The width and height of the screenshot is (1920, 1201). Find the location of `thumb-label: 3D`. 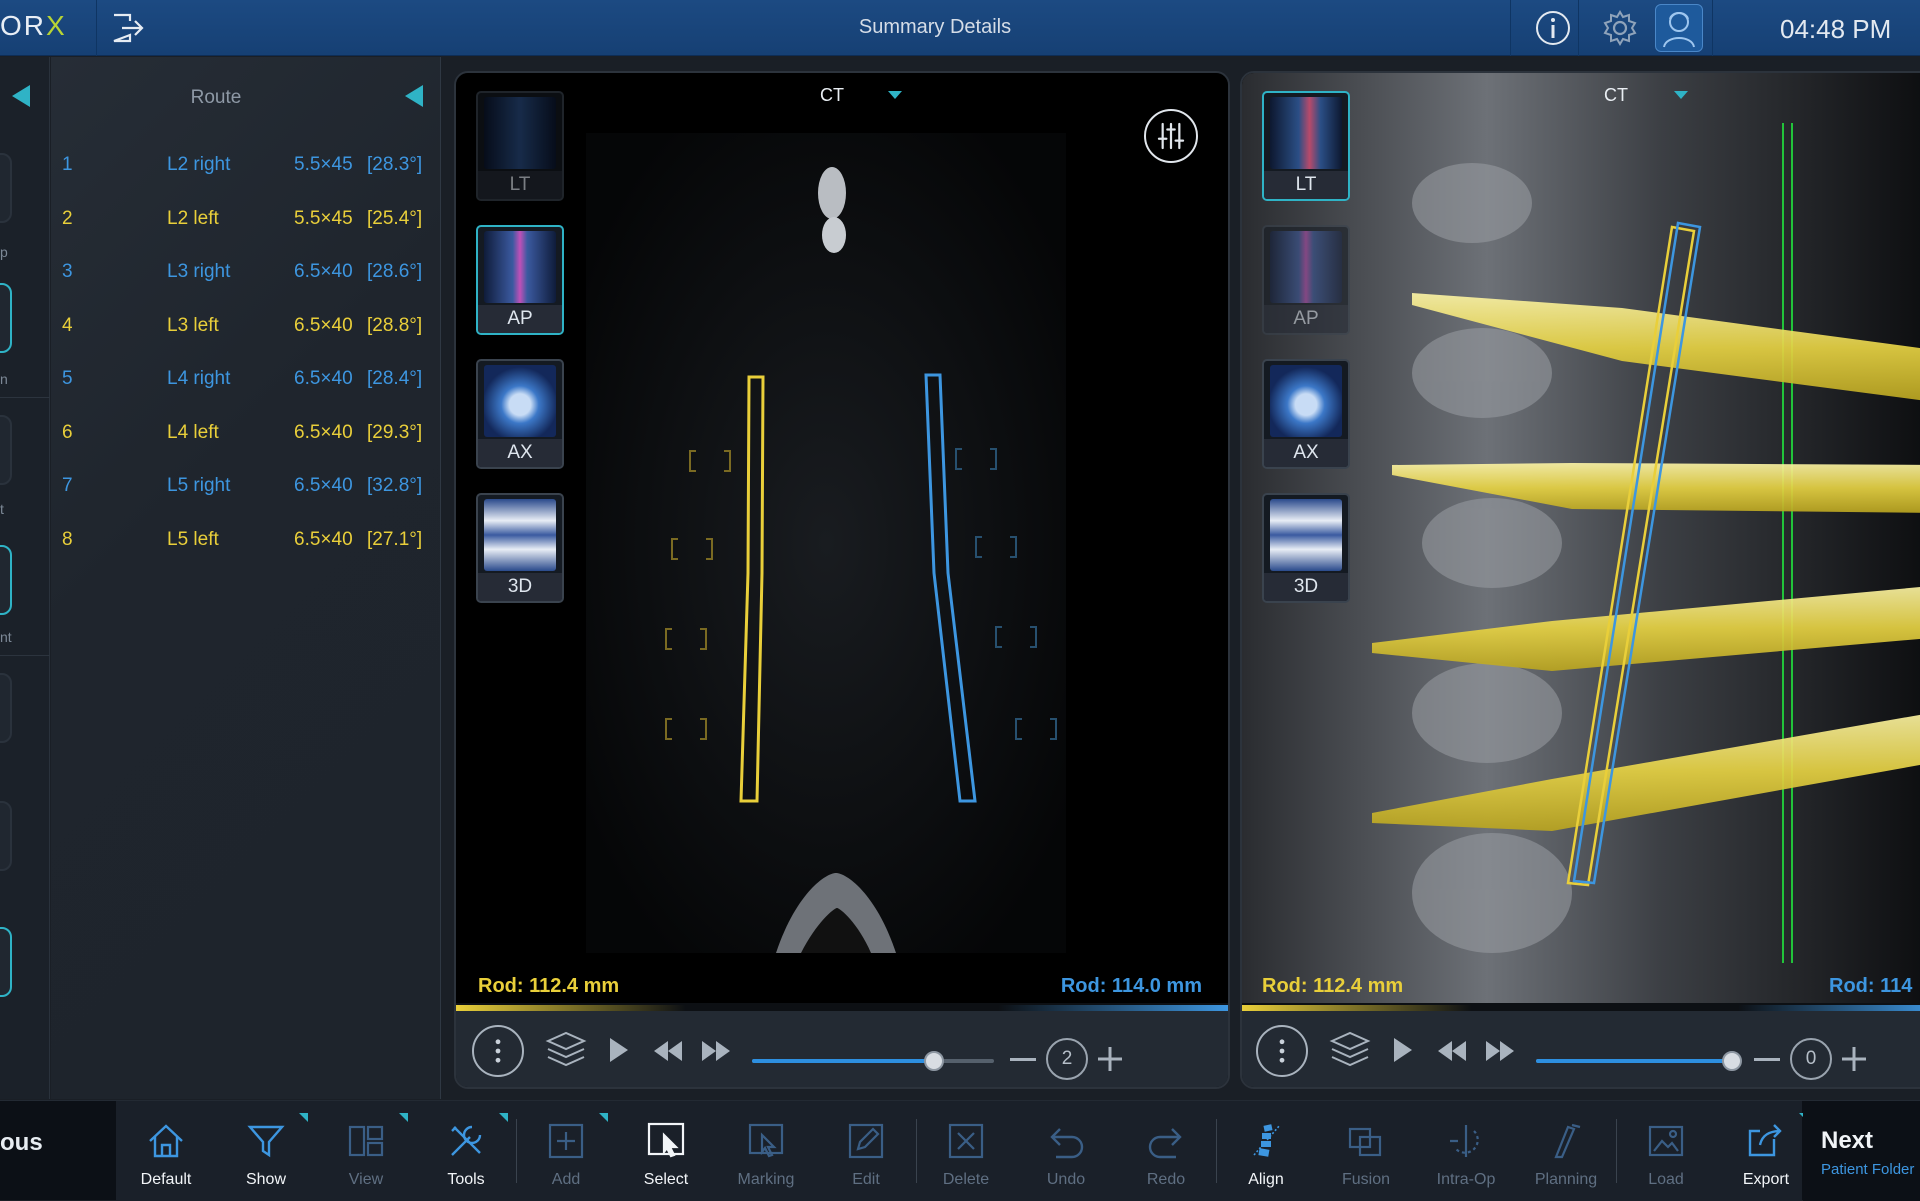

thumb-label: 3D is located at coordinates (520, 587).